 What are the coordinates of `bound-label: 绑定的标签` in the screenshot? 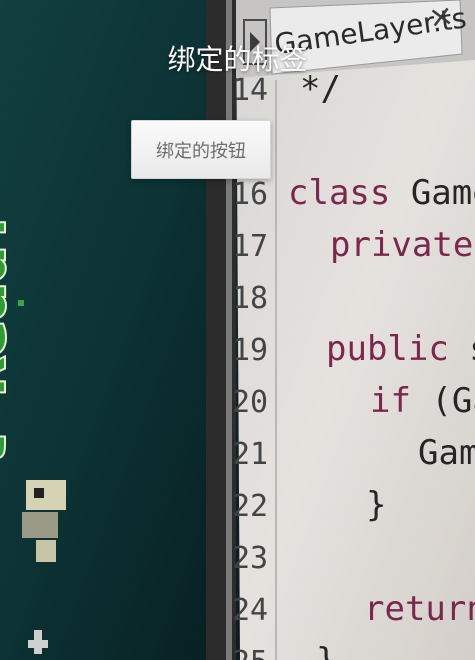 It's located at (237, 59).